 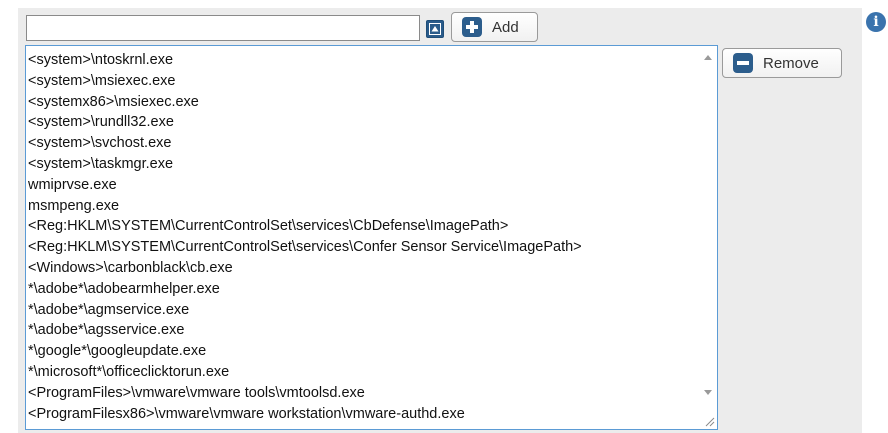 I want to click on scroll-down-arrow-icon, so click(x=708, y=392).